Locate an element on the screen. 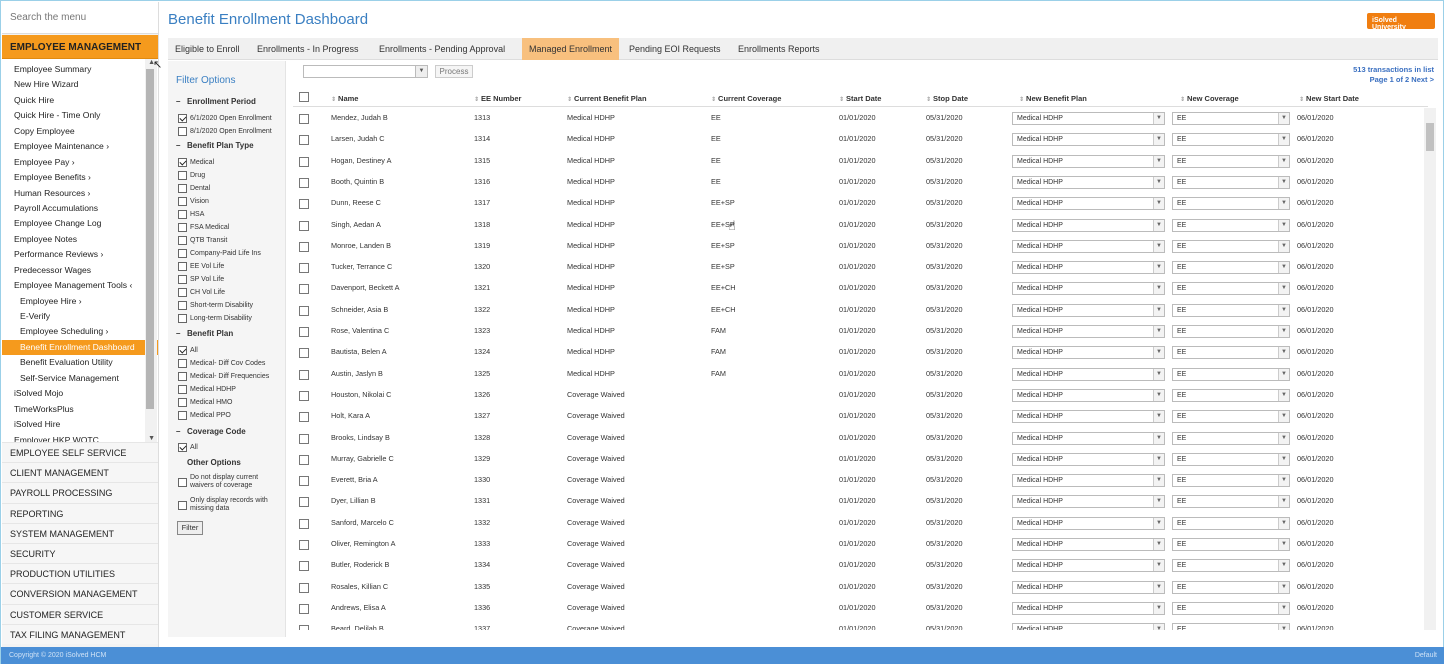 This screenshot has height=664, width=1444. filter-option: 6/1/2020 Open Enrollment is located at coordinates (225, 118).